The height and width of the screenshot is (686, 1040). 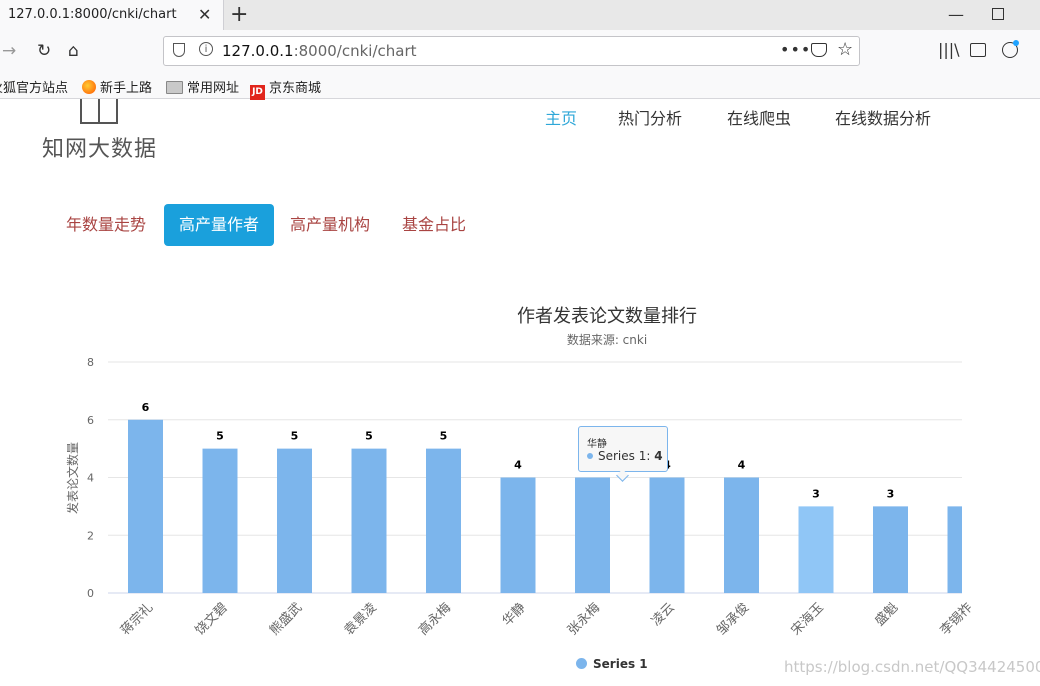 I want to click on tooltip-value-line: Series 1: 4, so click(x=625, y=456).